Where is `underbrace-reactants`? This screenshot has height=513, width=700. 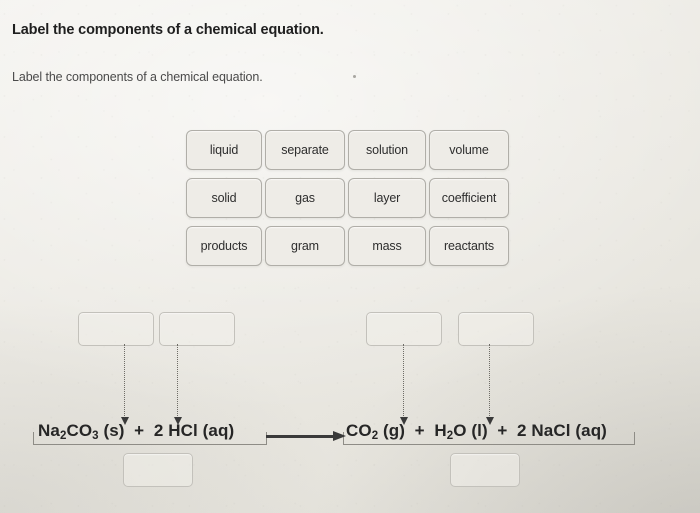
underbrace-reactants is located at coordinates (150, 438).